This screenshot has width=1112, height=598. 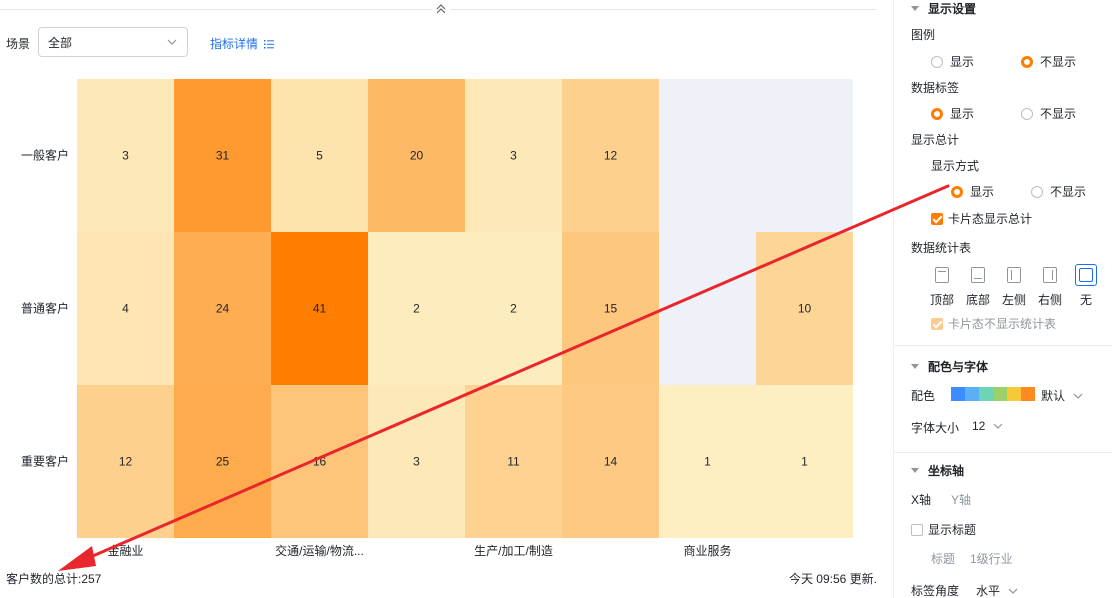 What do you see at coordinates (1049, 300) in the screenshot?
I see `position-label: 右侧` at bounding box center [1049, 300].